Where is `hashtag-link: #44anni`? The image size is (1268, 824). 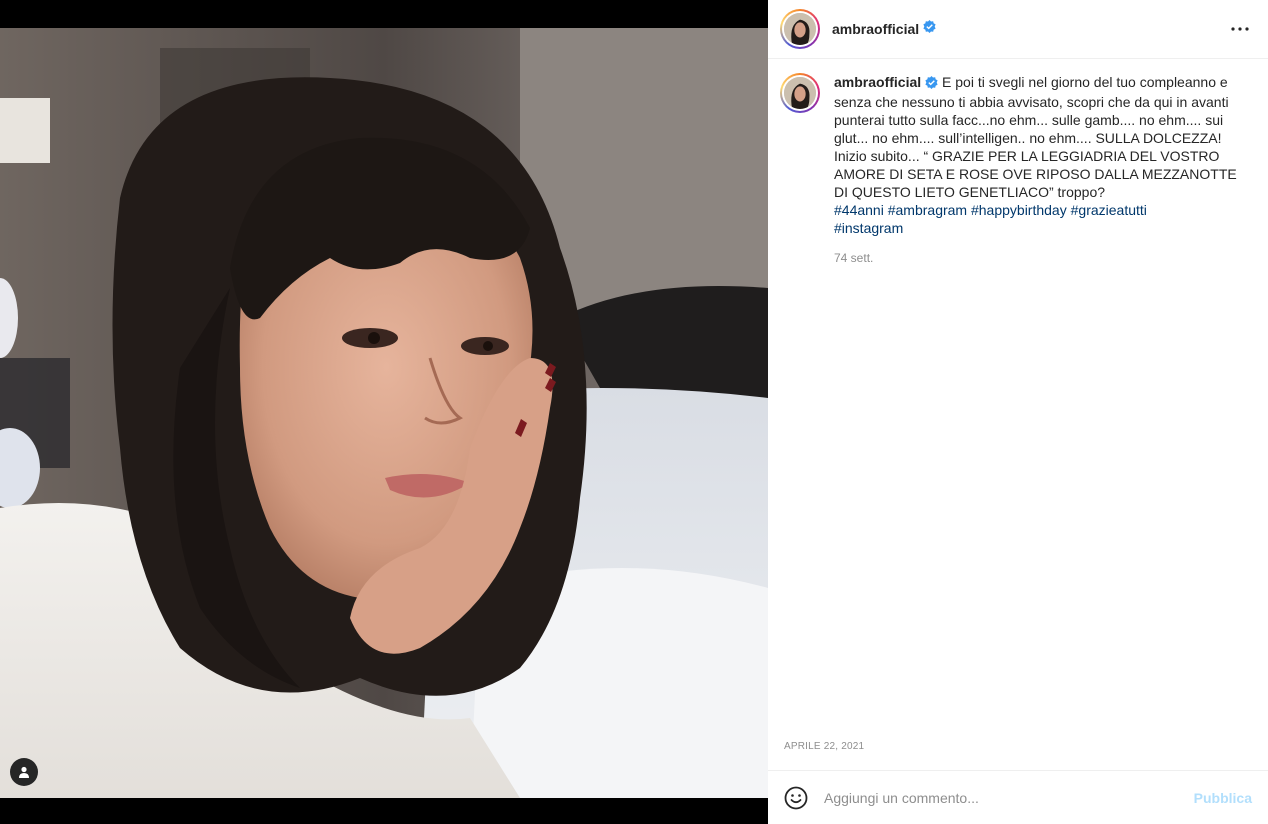
hashtag-link: #44anni is located at coordinates (859, 210).